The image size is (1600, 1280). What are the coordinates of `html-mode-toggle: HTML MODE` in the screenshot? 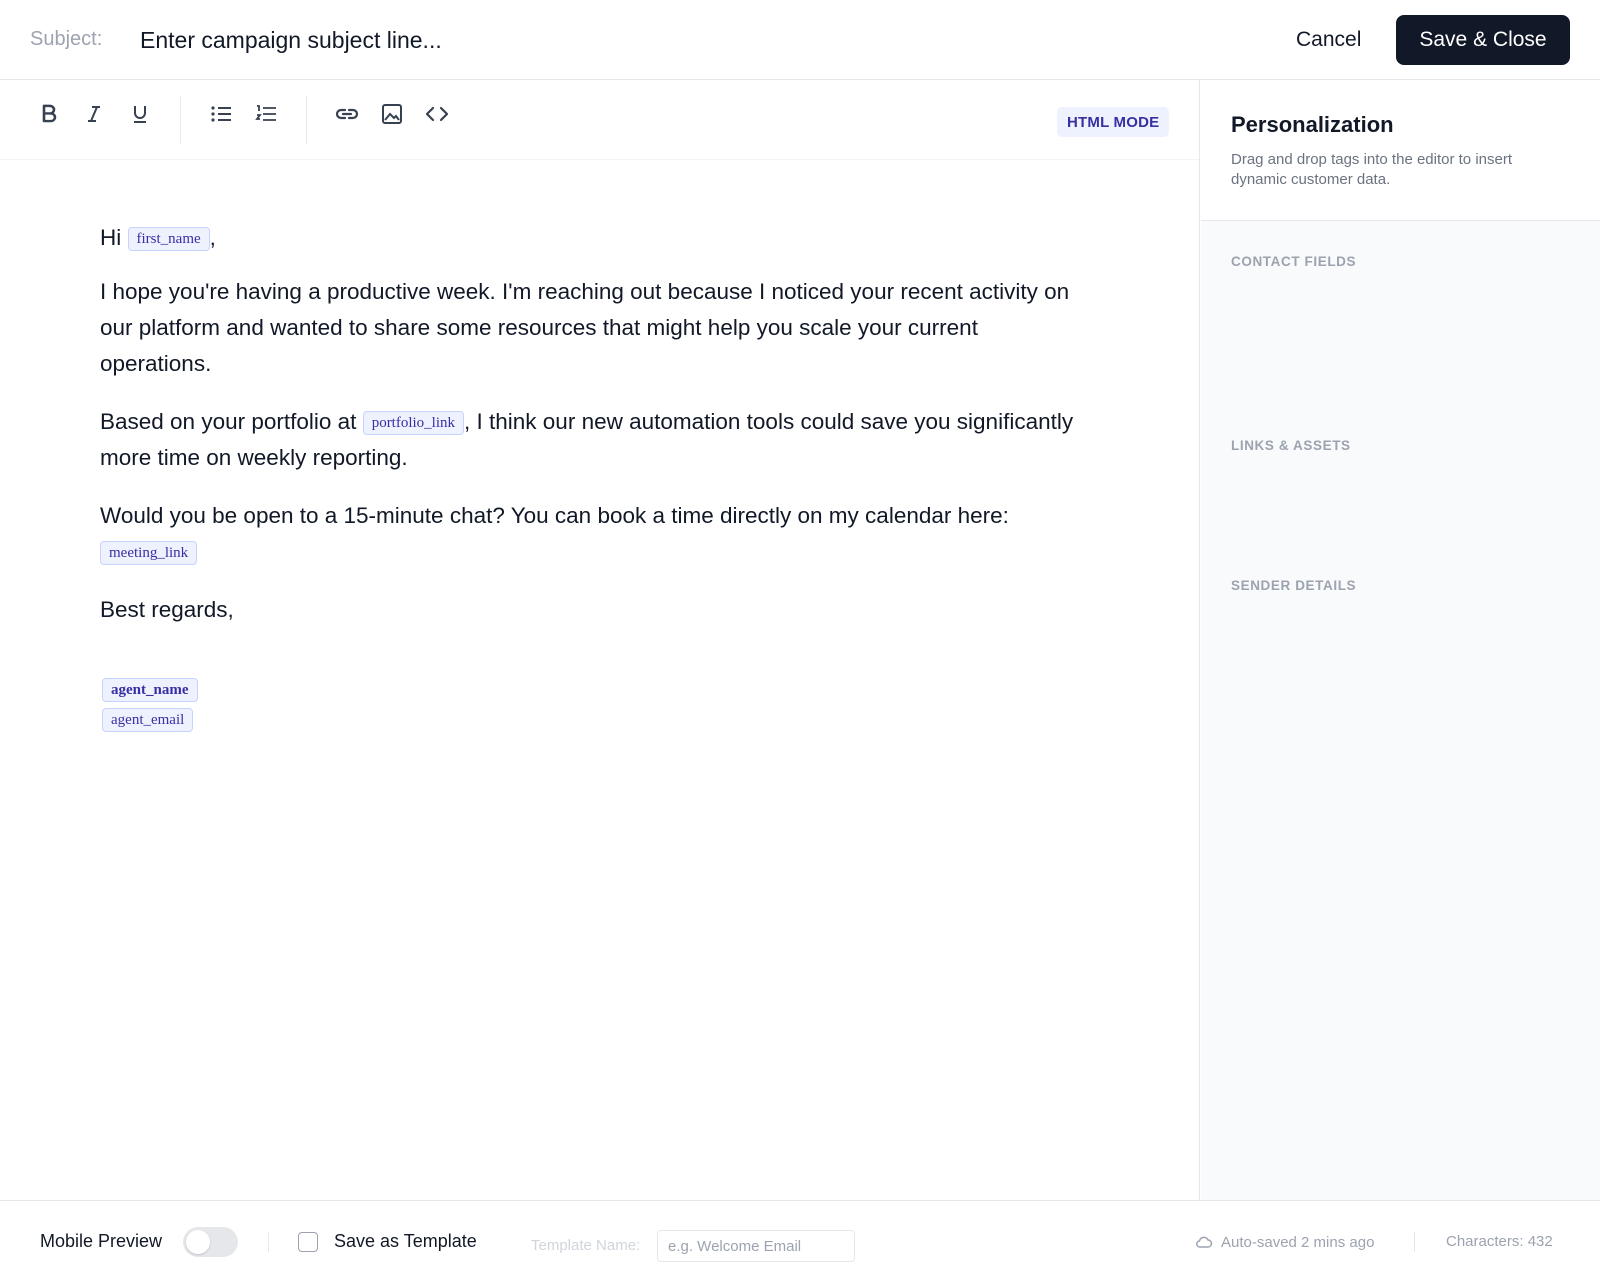 It's located at (1113, 122).